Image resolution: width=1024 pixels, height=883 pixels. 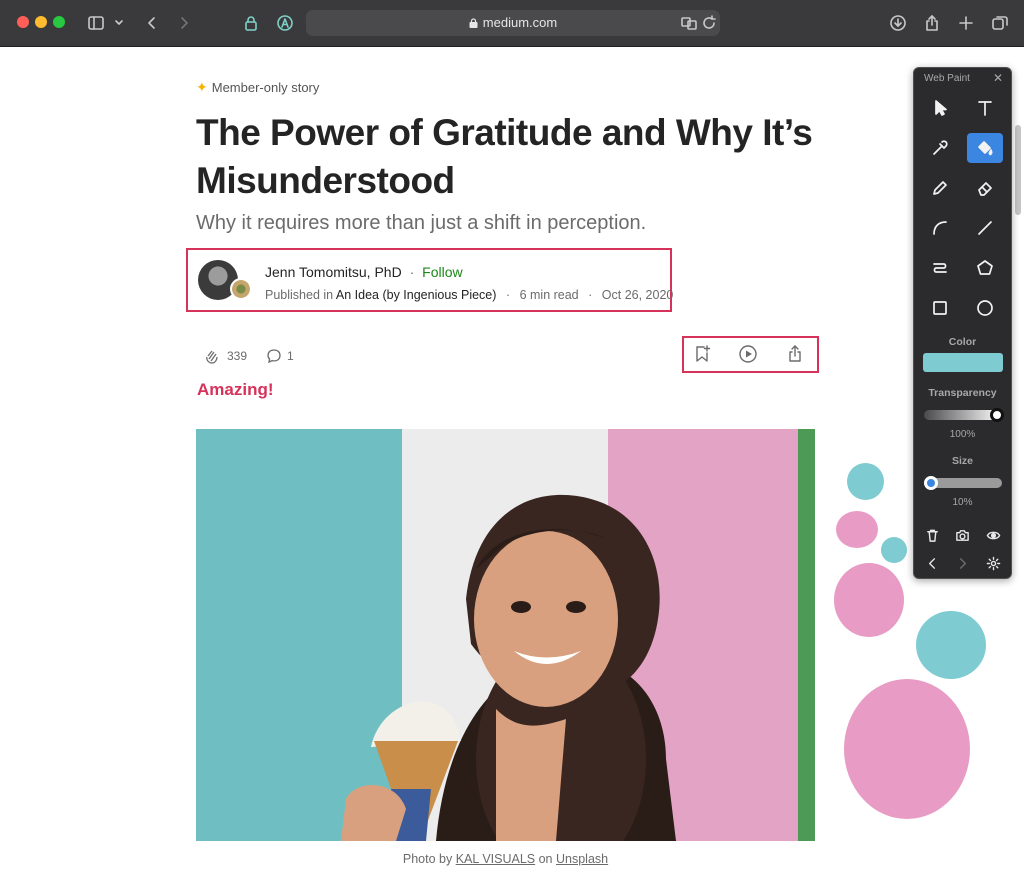 What do you see at coordinates (119, 23) in the screenshot?
I see `chevron-down-icon` at bounding box center [119, 23].